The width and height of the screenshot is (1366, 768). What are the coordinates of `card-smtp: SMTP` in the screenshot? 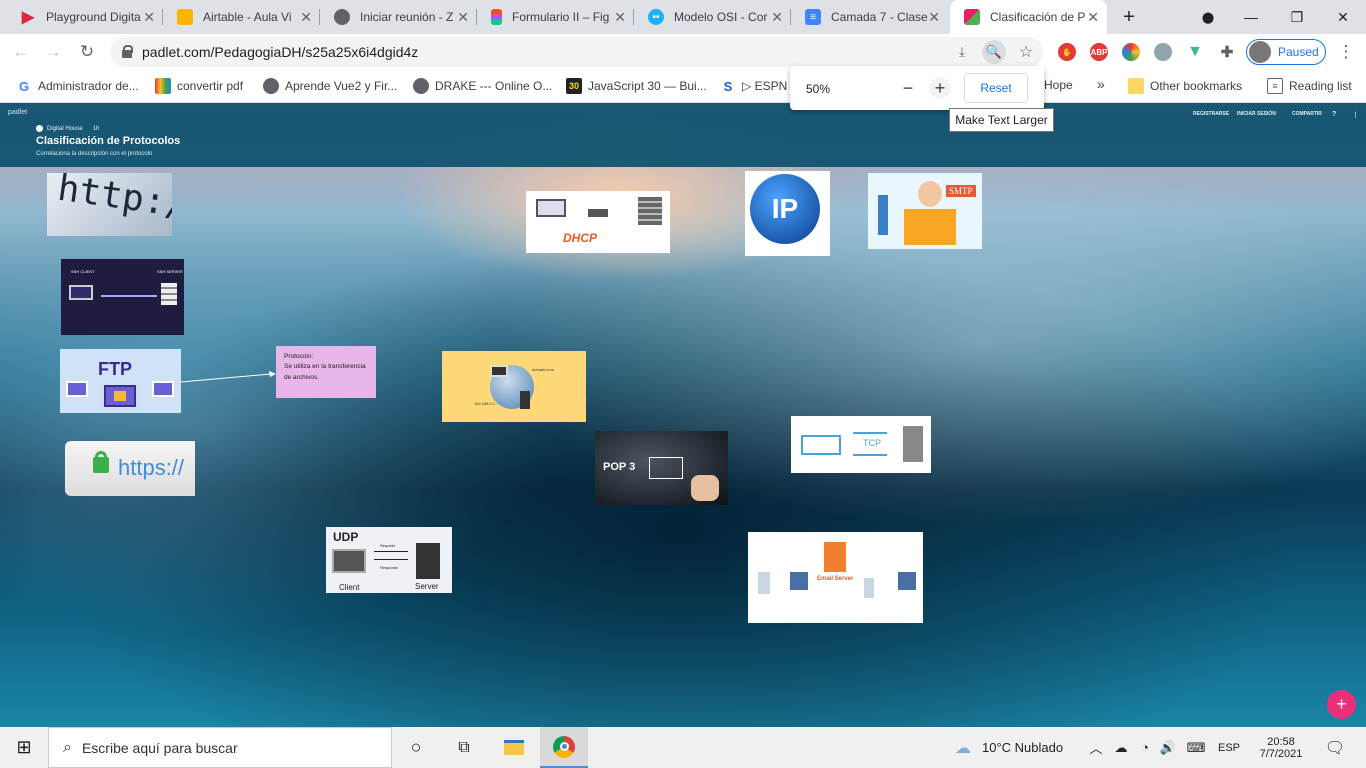 It's located at (925, 211).